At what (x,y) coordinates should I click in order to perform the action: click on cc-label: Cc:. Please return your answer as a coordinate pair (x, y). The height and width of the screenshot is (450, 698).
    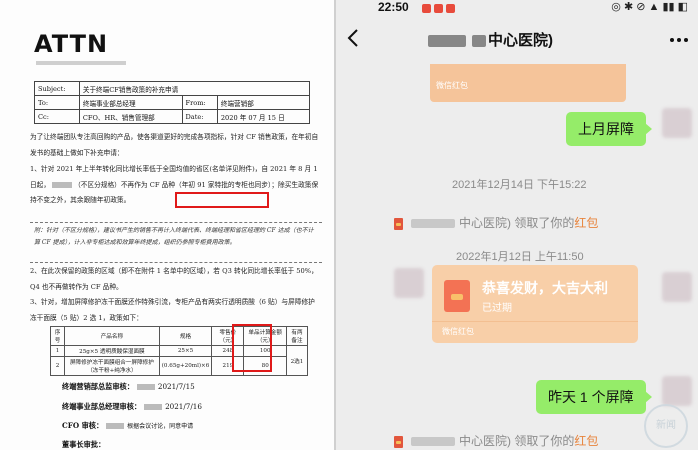
    Looking at the image, I should click on (57, 116).